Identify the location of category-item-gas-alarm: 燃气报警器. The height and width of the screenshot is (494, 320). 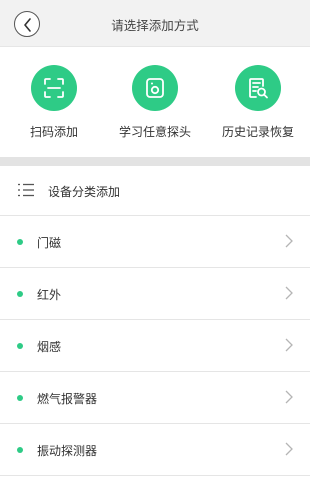
(155, 398).